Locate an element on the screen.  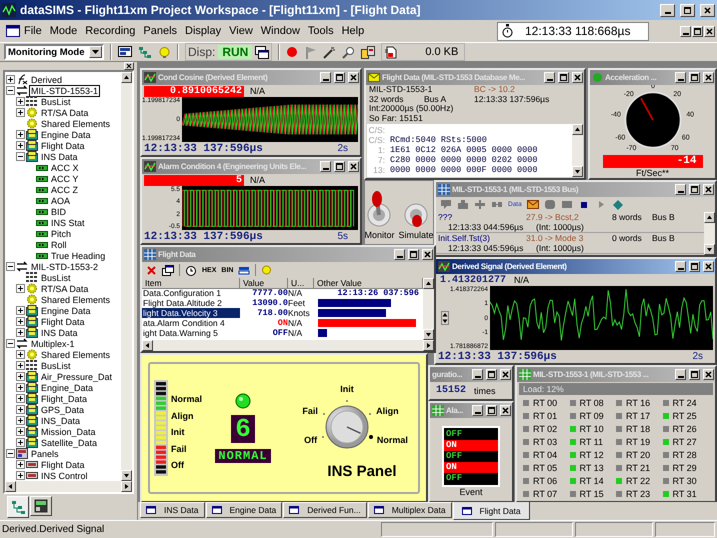
tree-item: True Heading is located at coordinates (78, 256).